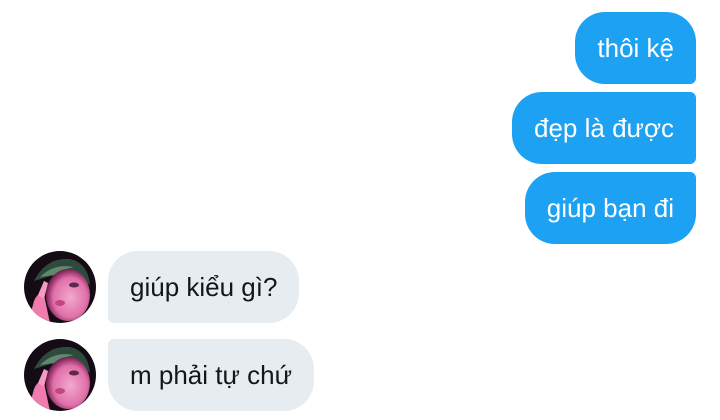  I want to click on message-text: thôi kệ, so click(635, 48).